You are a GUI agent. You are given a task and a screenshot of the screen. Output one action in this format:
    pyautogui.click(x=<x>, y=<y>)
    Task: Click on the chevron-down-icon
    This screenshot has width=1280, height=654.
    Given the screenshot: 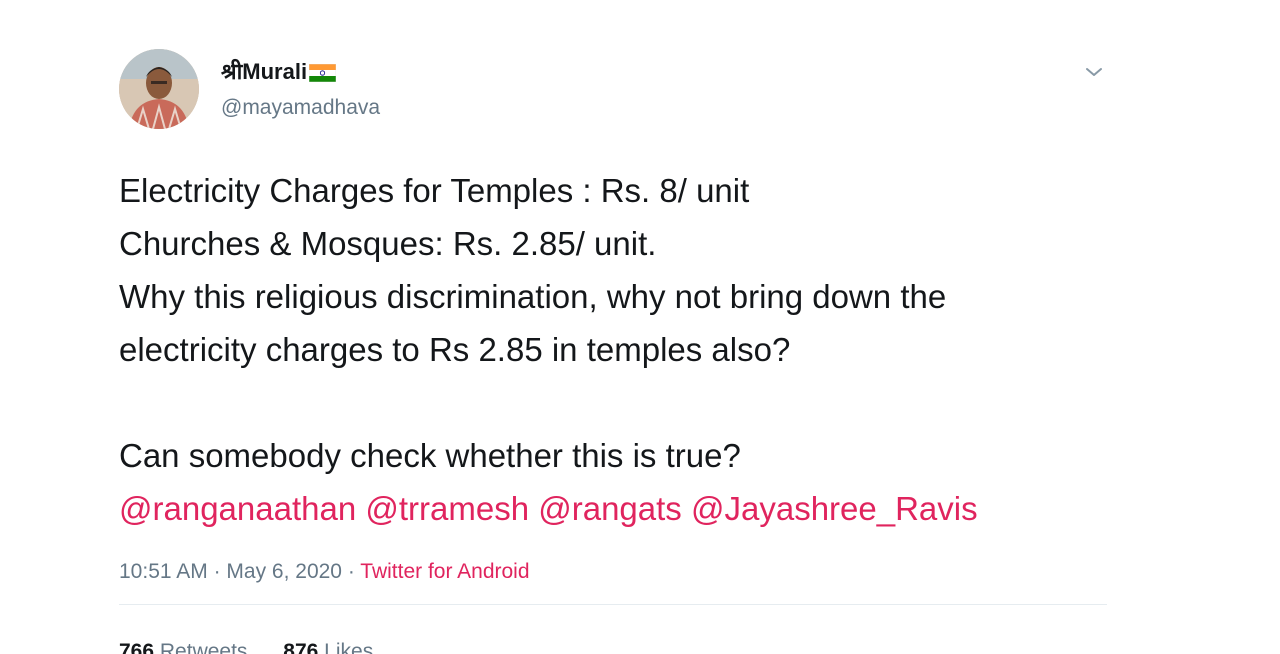 What is the action you would take?
    pyautogui.click(x=1094, y=72)
    